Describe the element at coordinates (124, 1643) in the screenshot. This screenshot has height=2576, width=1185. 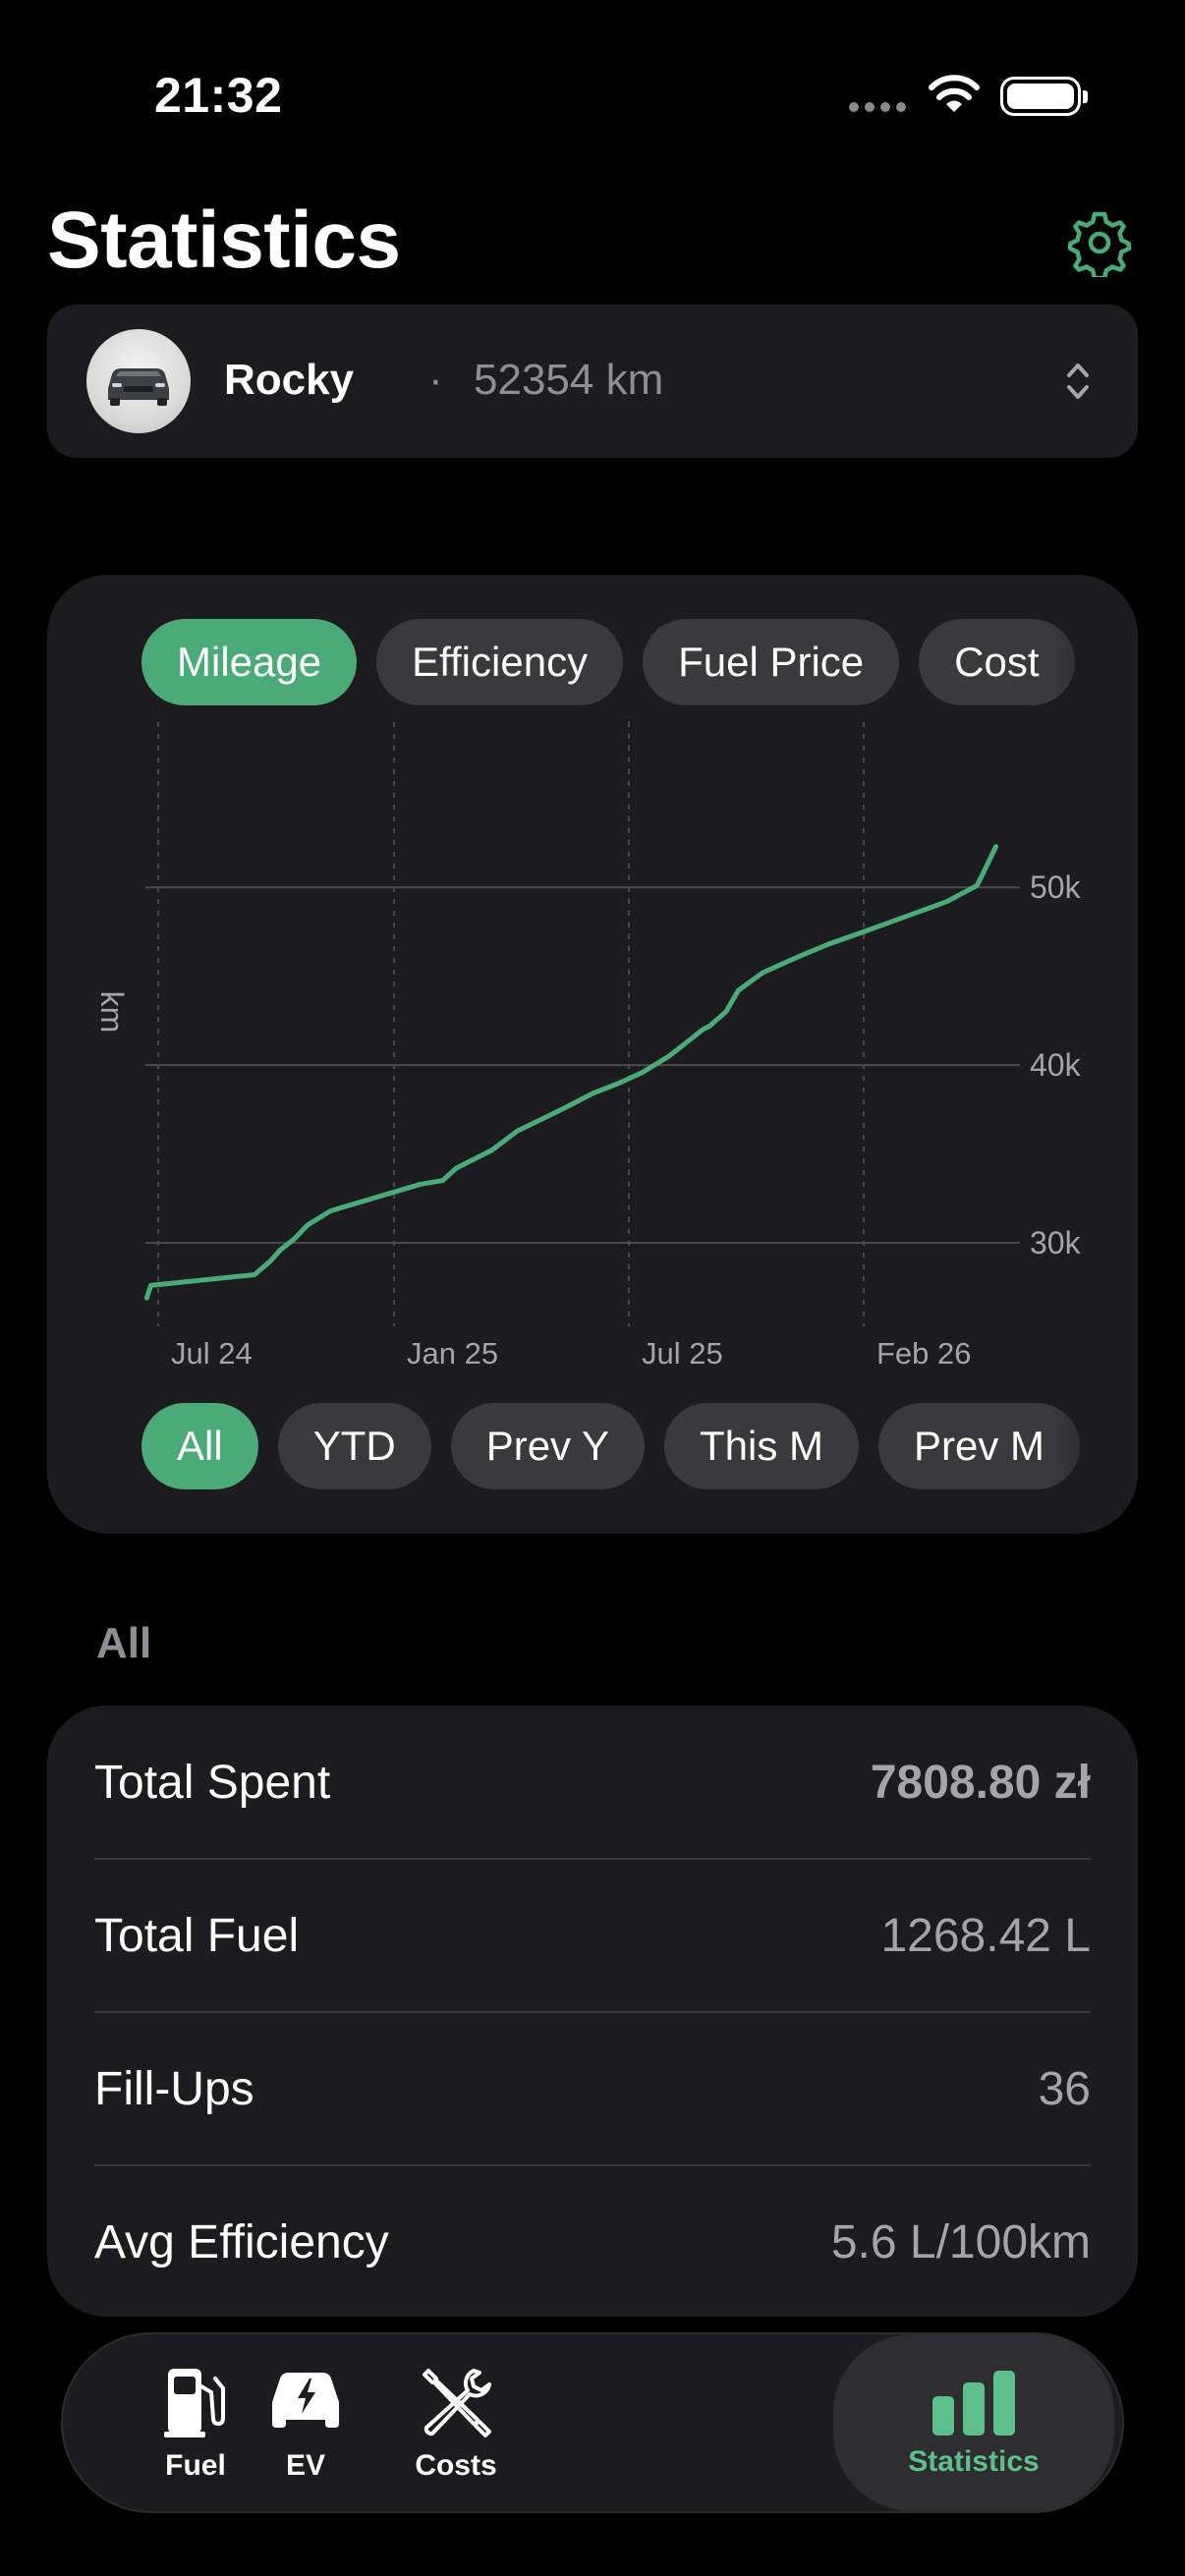
I see `section-label: All` at that location.